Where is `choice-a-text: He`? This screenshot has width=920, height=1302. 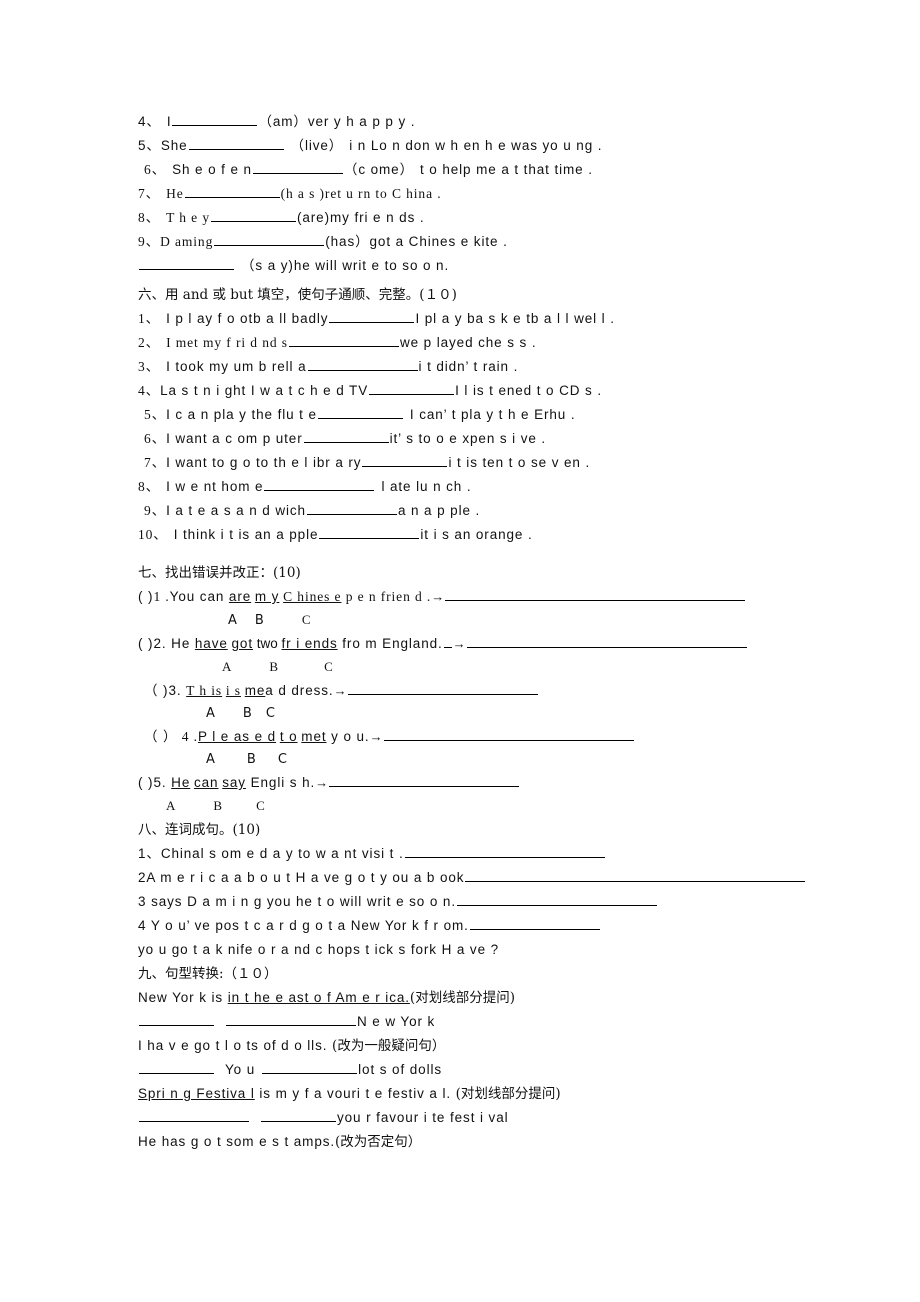 choice-a-text: He is located at coordinates (180, 782).